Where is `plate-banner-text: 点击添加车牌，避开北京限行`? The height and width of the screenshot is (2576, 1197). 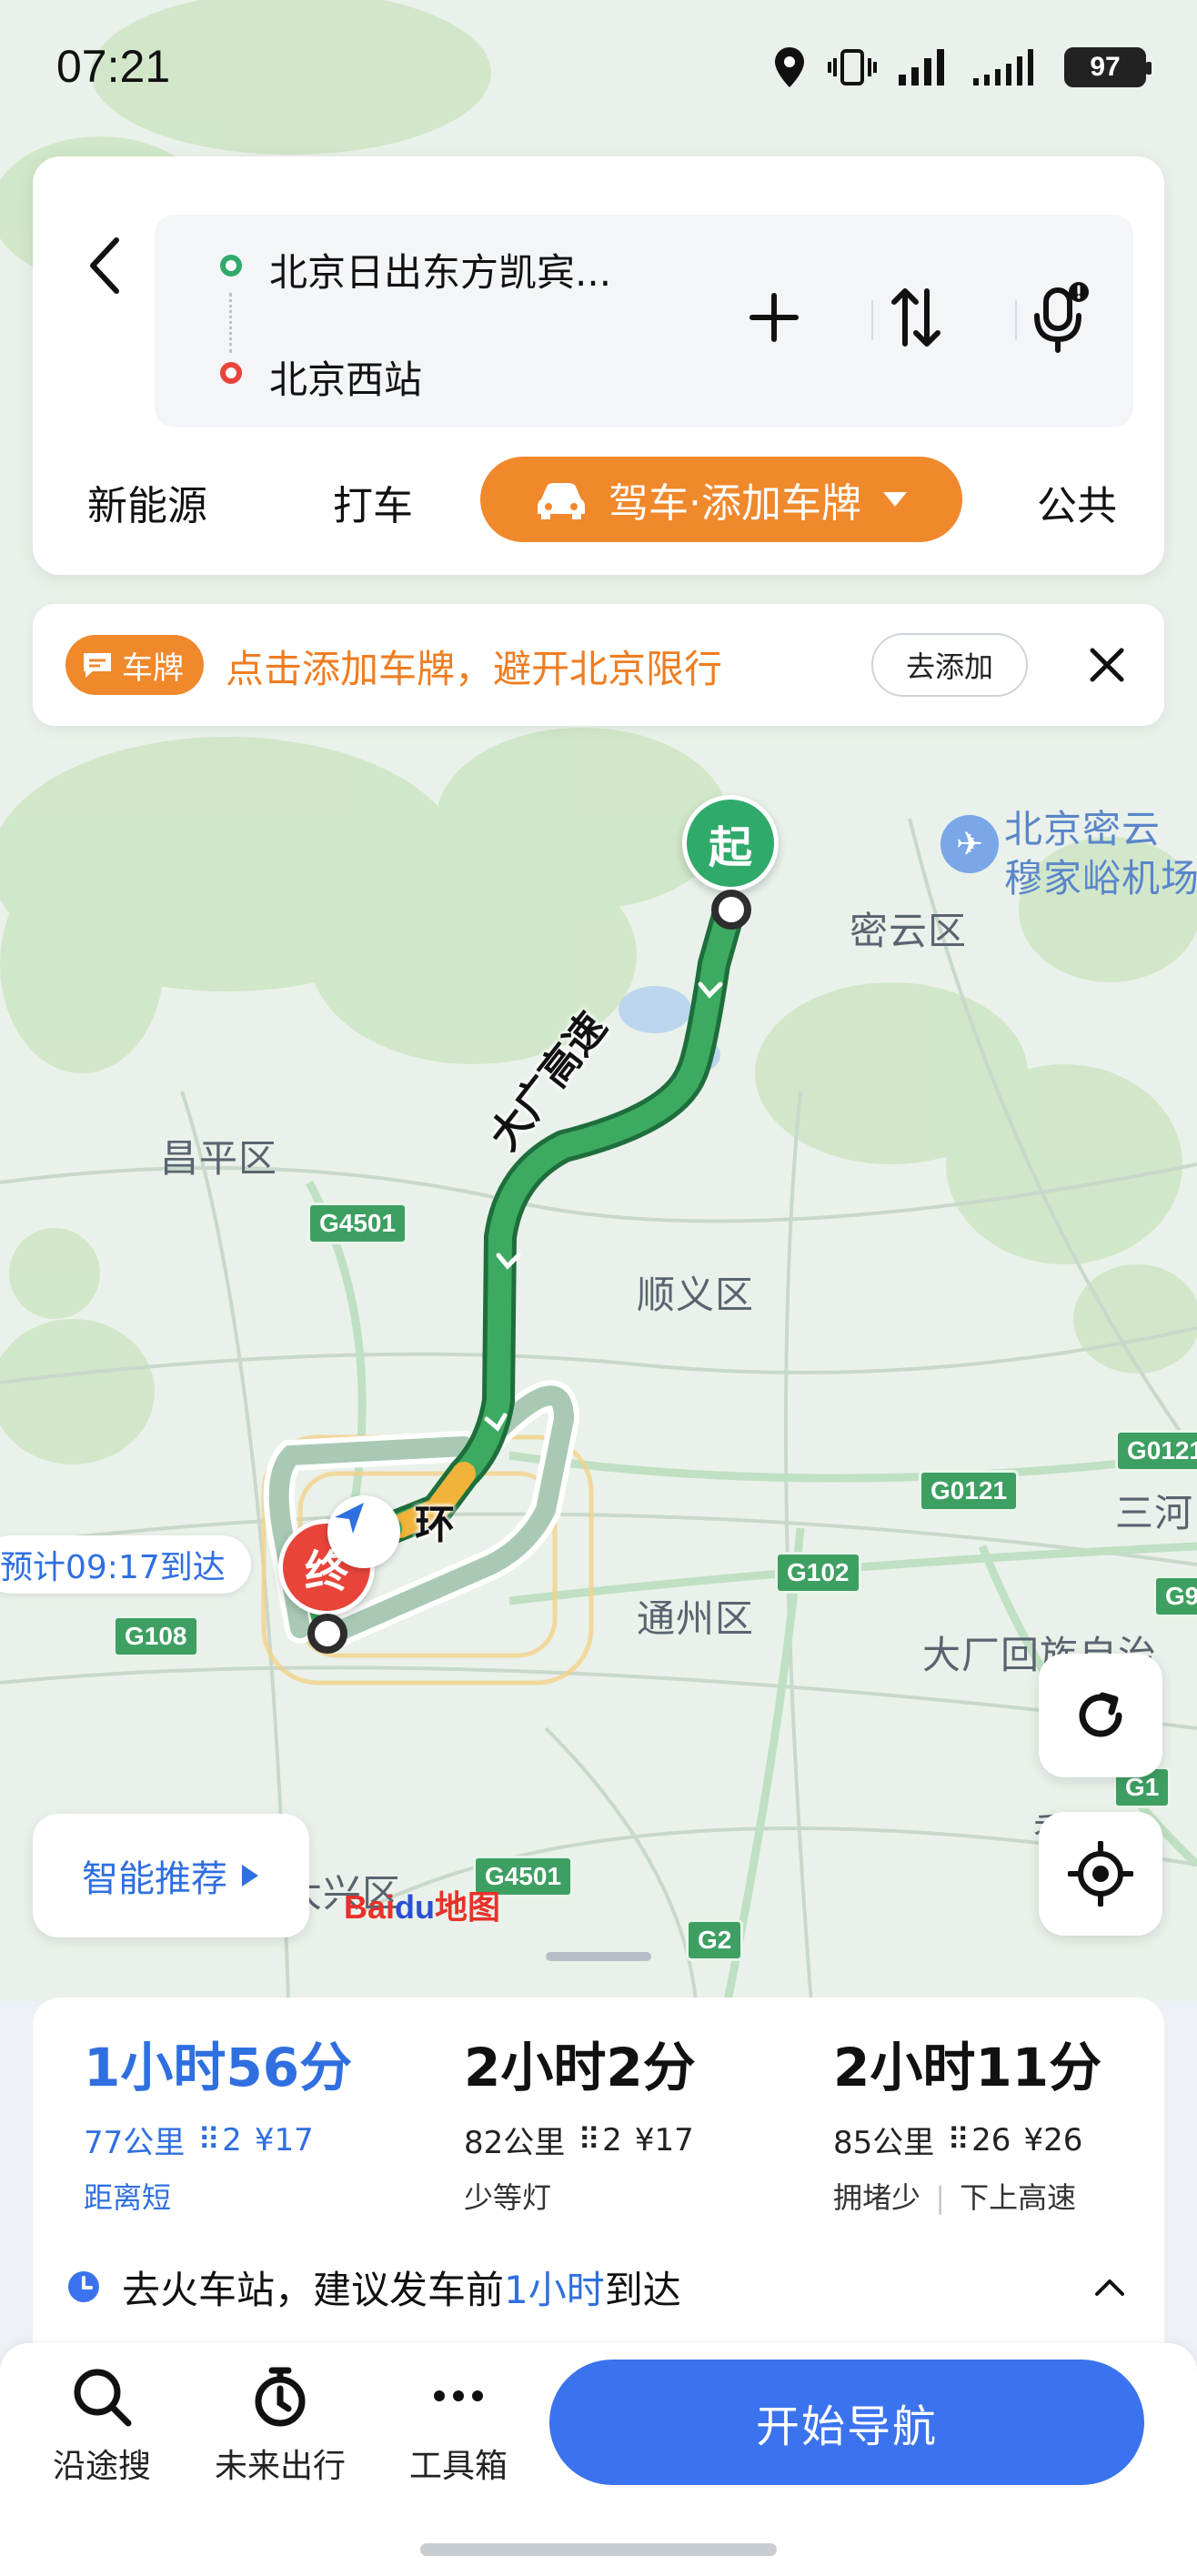
plate-banner-text: 点击添加车牌，避开北京限行 is located at coordinates (474, 666).